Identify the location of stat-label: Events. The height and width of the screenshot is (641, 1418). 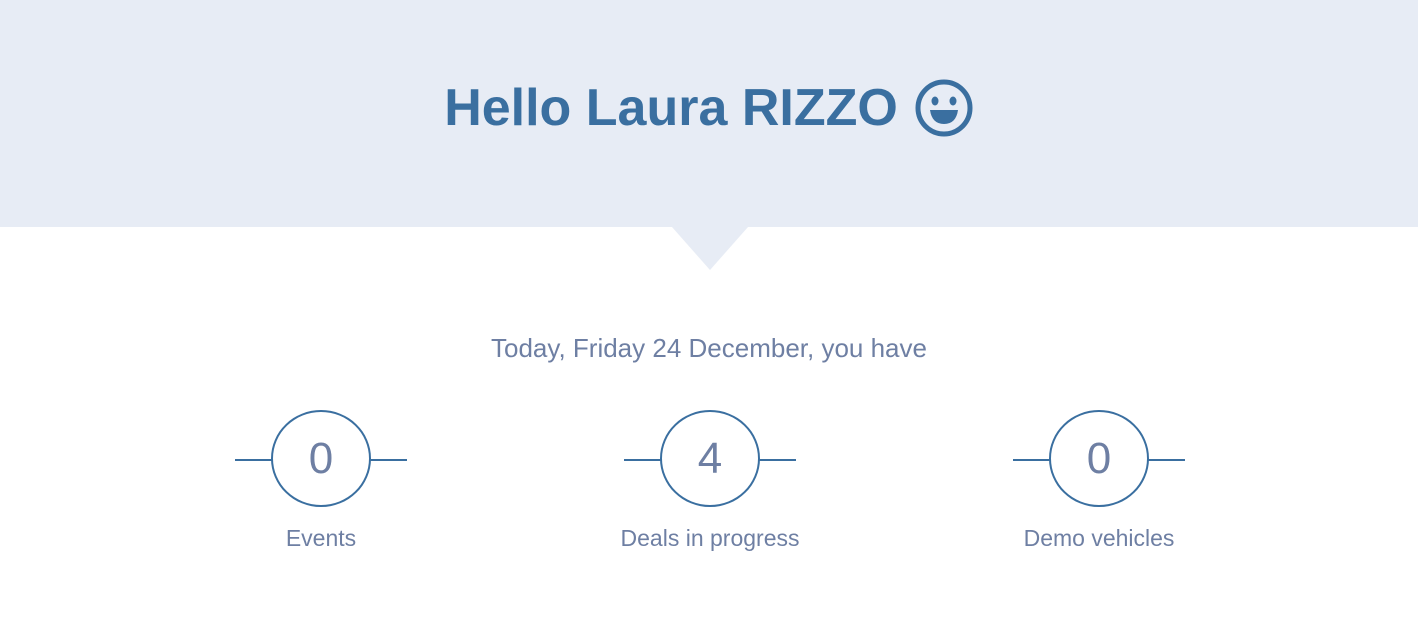
(321, 538).